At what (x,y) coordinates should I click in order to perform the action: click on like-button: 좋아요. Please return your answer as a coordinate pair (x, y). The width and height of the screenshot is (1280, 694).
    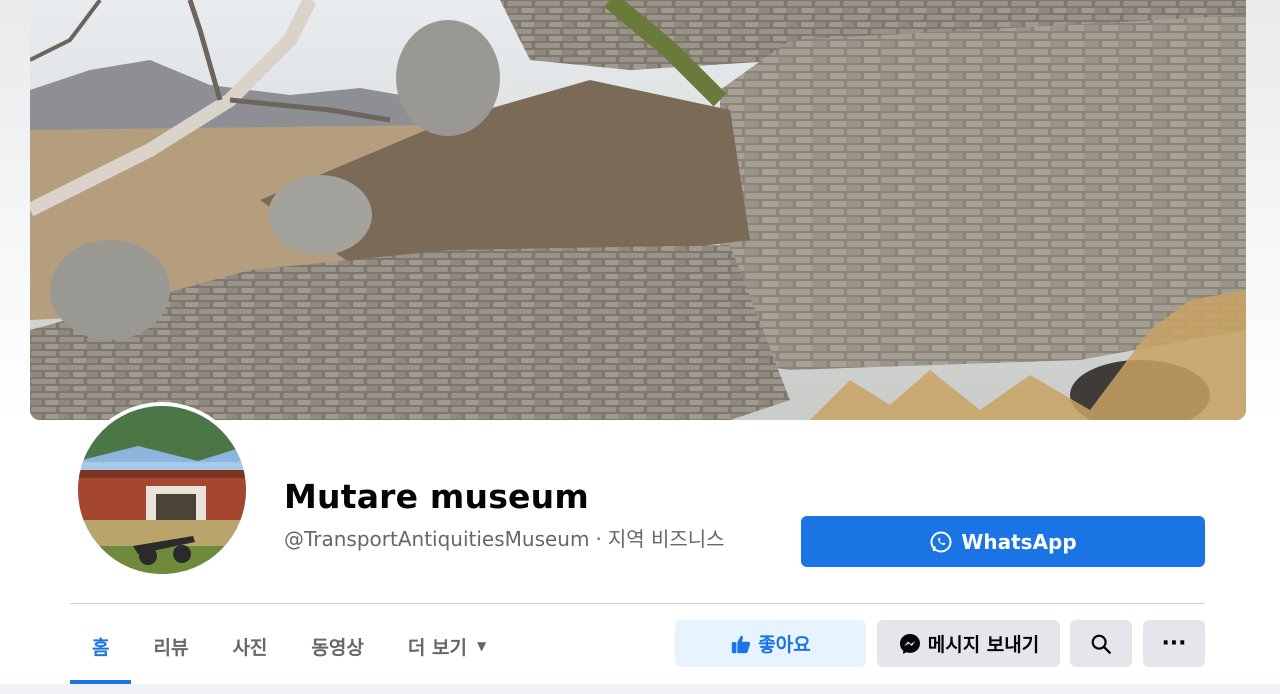
    Looking at the image, I should click on (770, 643).